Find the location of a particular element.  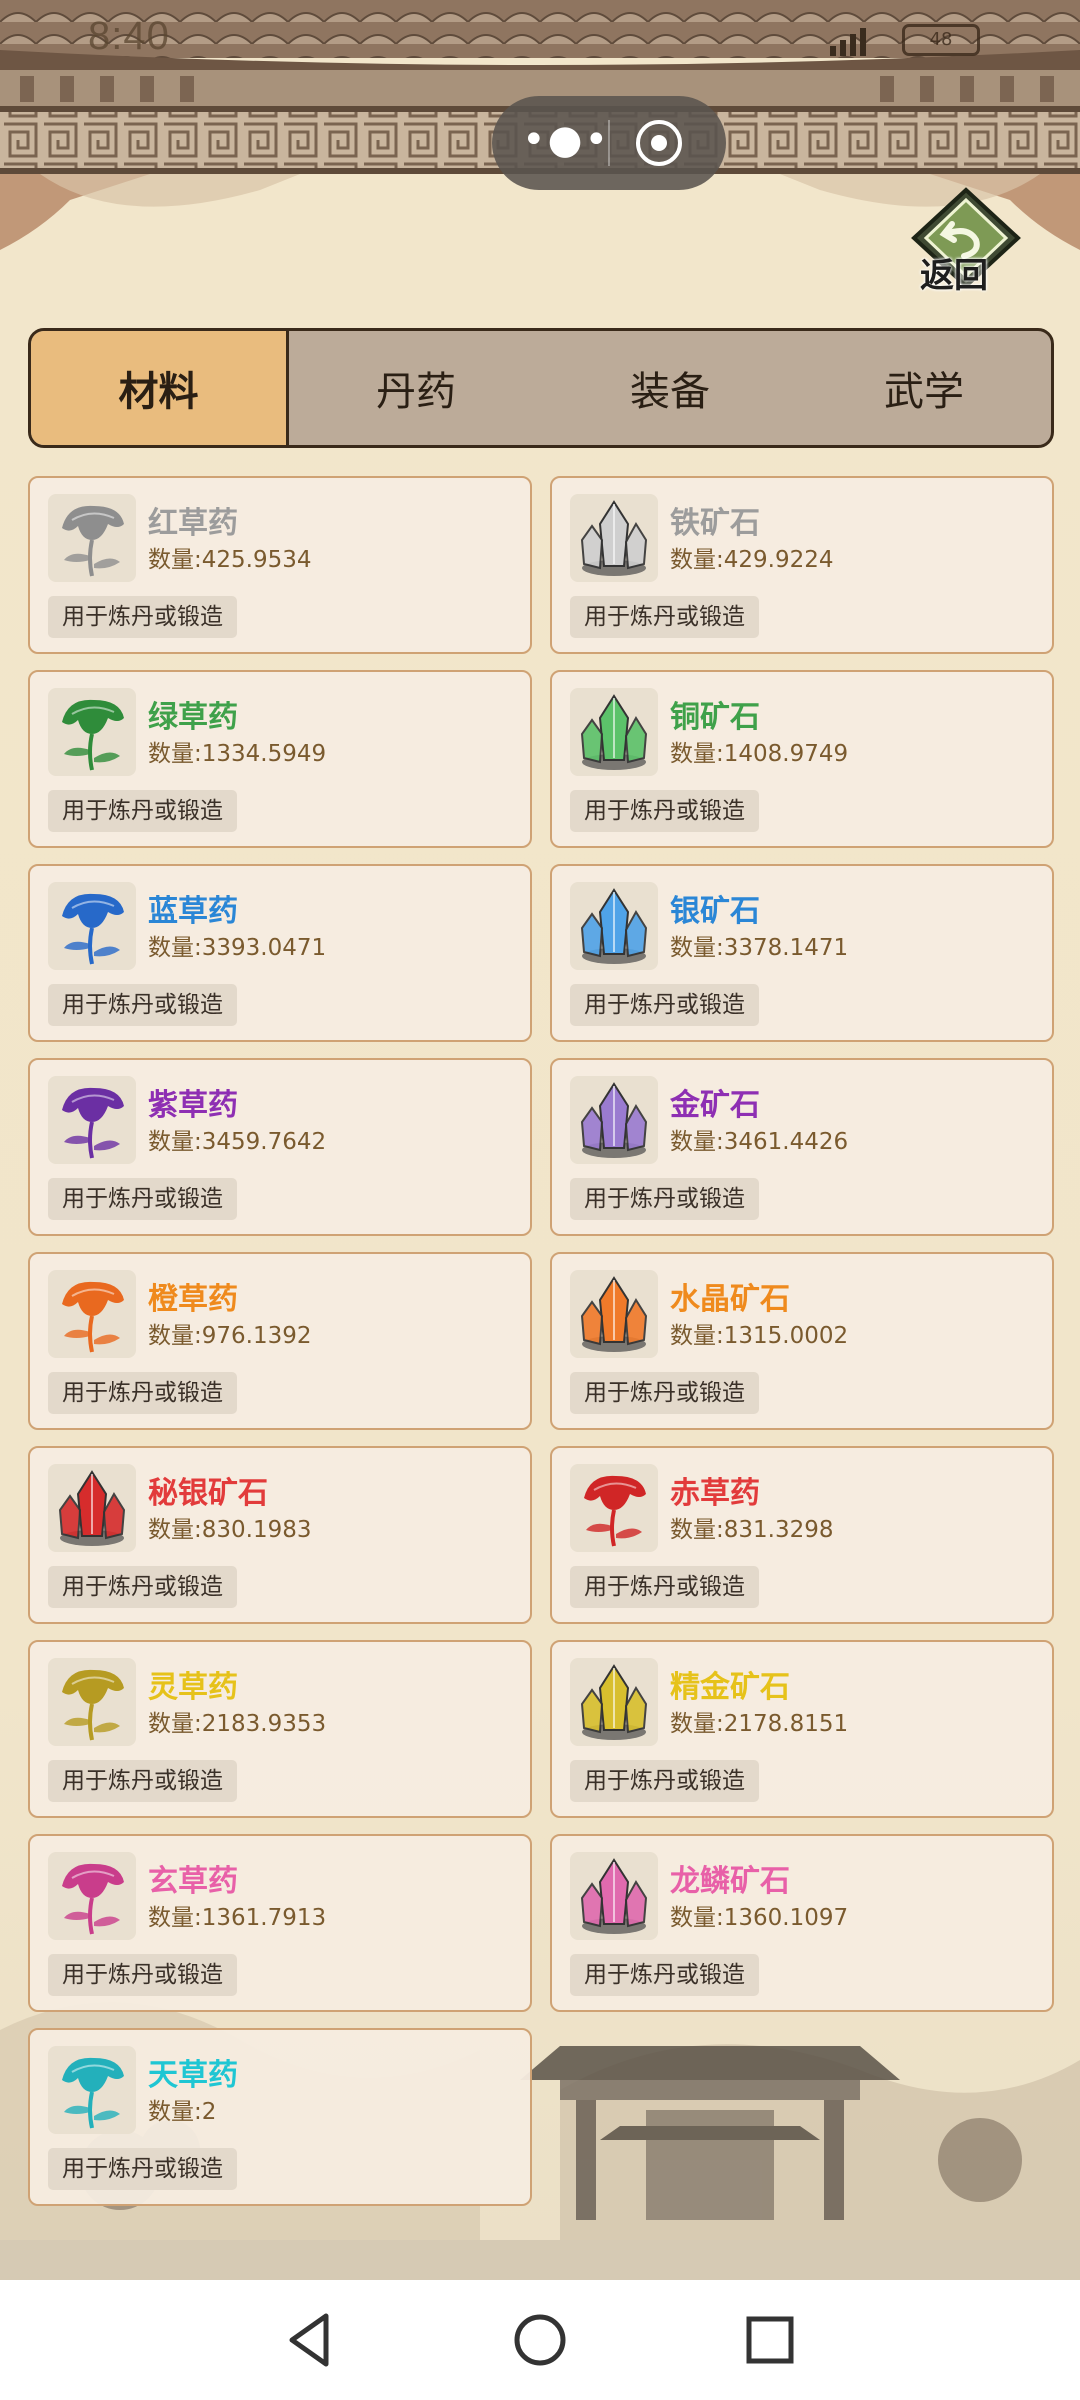

material-card: 玄草药数量:1361.7913 用于炼丹或锻造 is located at coordinates (280, 1923).